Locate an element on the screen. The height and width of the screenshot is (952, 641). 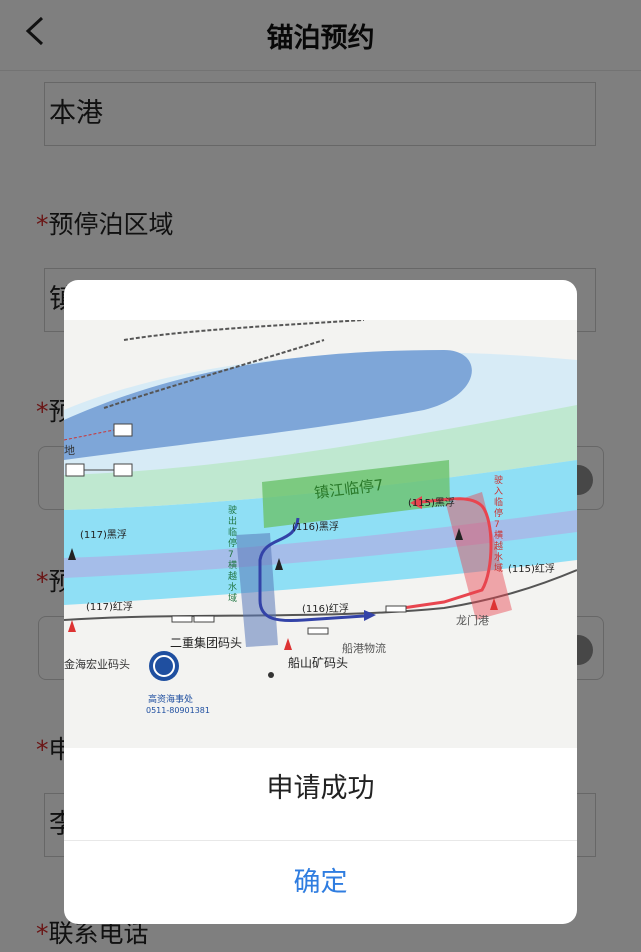
buoy-label: (115)黑浮 is located at coordinates (431, 503).